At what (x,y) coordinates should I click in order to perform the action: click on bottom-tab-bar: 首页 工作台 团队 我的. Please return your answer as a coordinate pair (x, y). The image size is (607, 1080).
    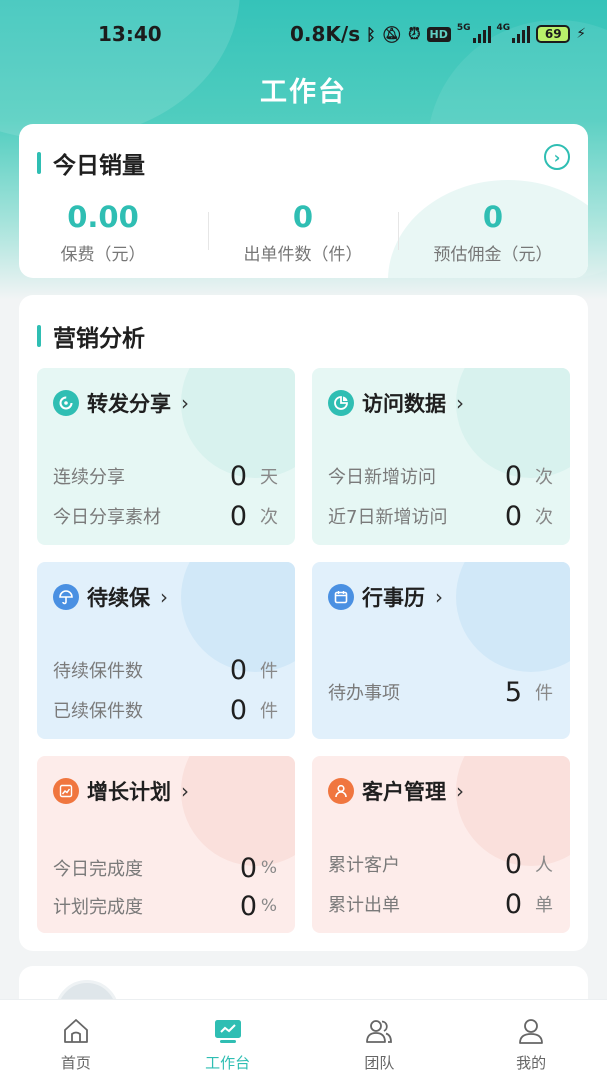
    Looking at the image, I should click on (303, 1040).